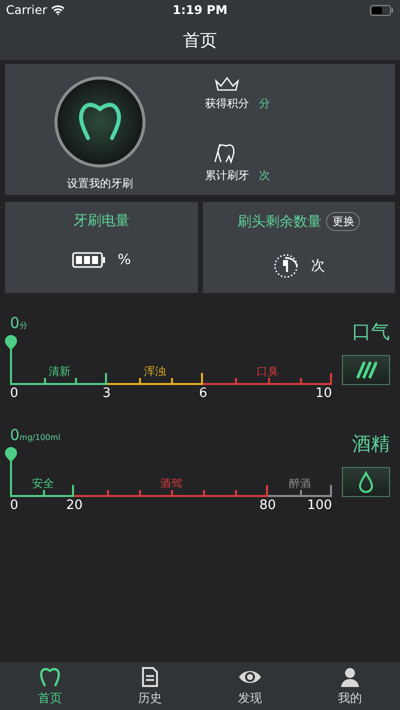 The height and width of the screenshot is (710, 400). What do you see at coordinates (100, 183) in the screenshot?
I see `device-label: 设置我的牙刷` at bounding box center [100, 183].